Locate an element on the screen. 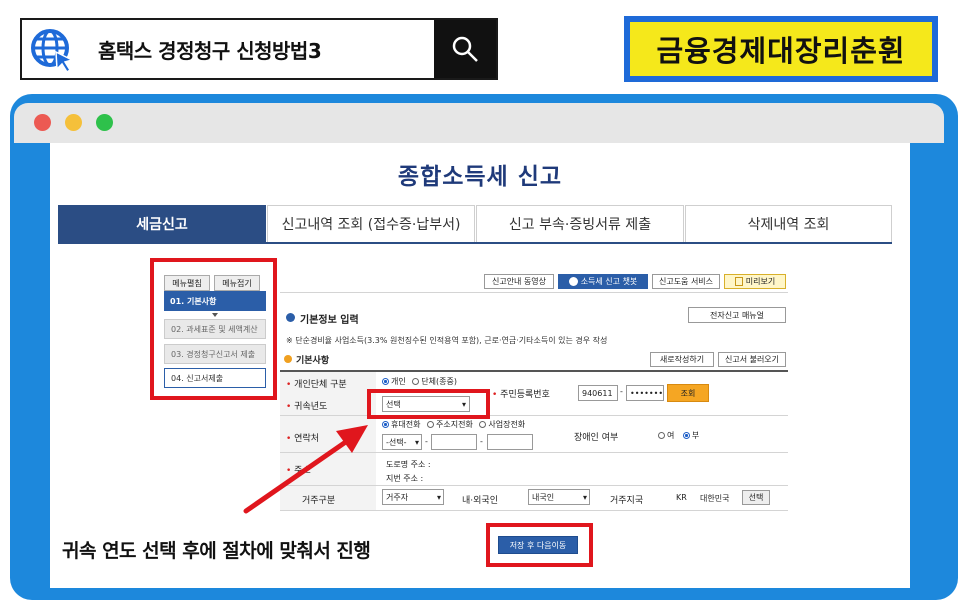  red-arrow-icon is located at coordinates (305, 469).